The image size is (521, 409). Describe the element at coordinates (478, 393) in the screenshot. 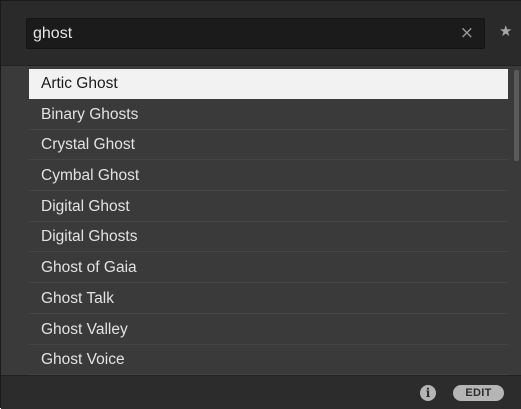

I see `edit-button: EDIT` at that location.